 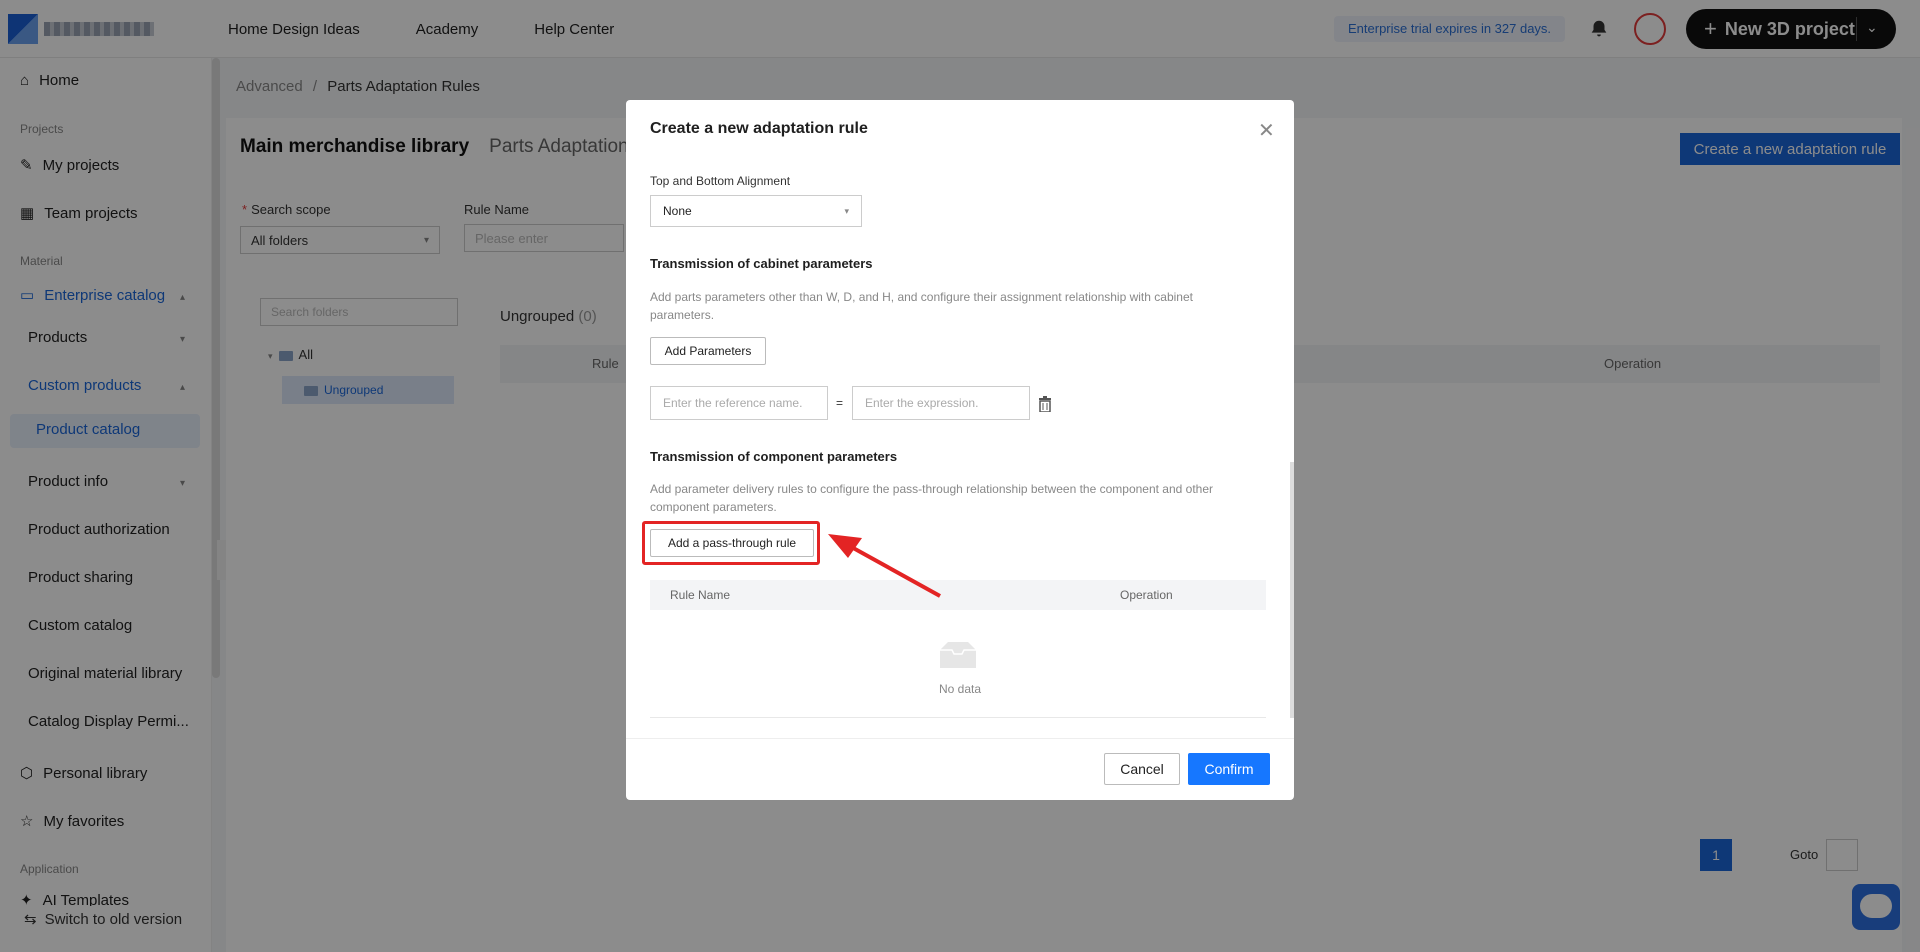 I want to click on alignment-select: None ▾, so click(x=756, y=211).